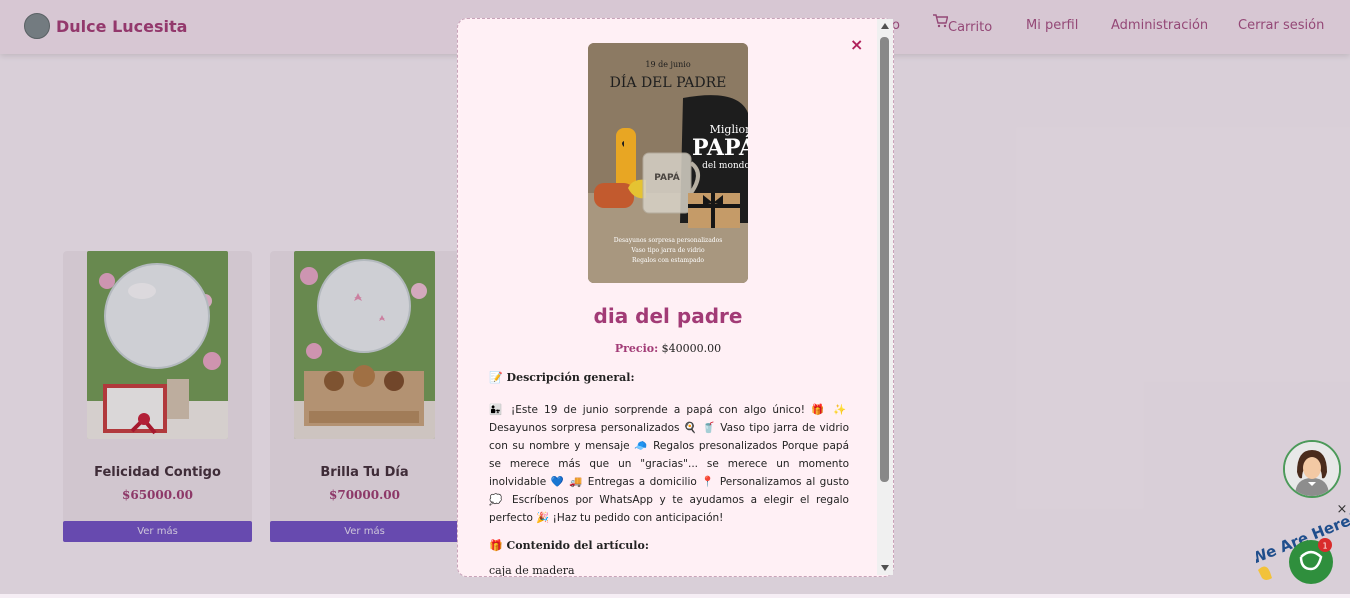  I want to click on price-label: Precio:, so click(636, 348).